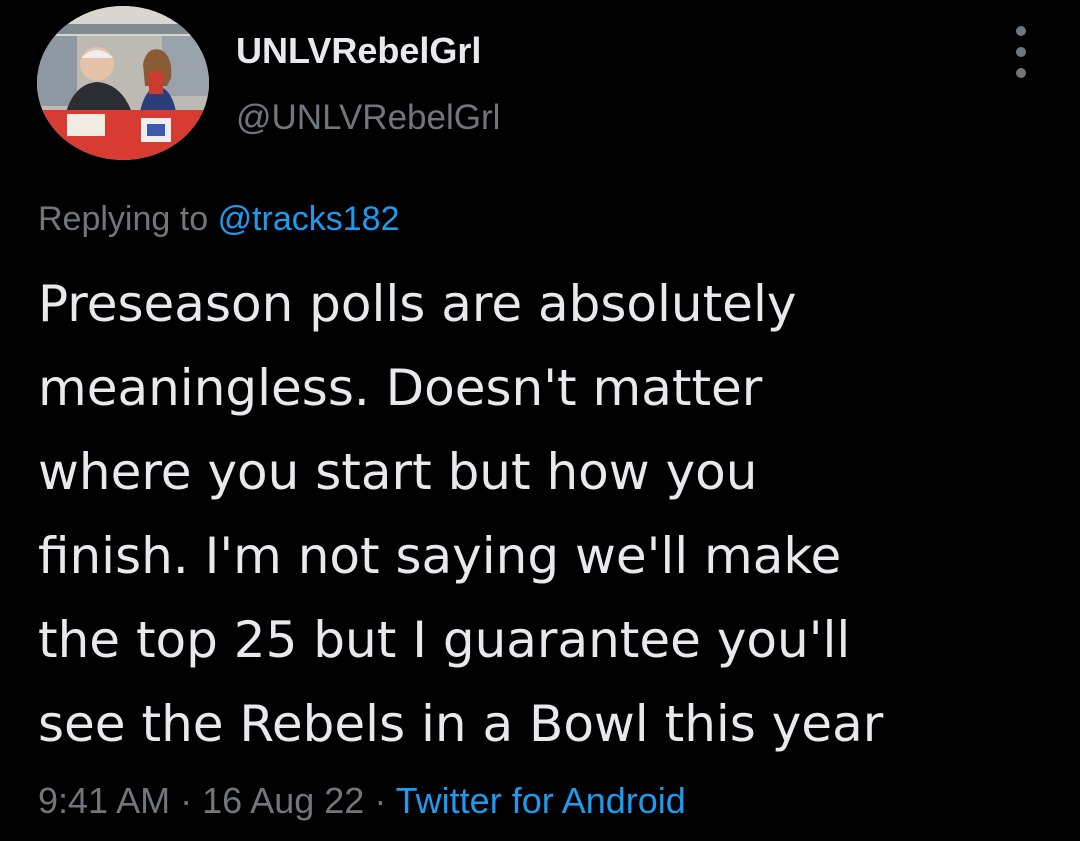  I want to click on replying-to: Replying to @tracks182, so click(218, 219).